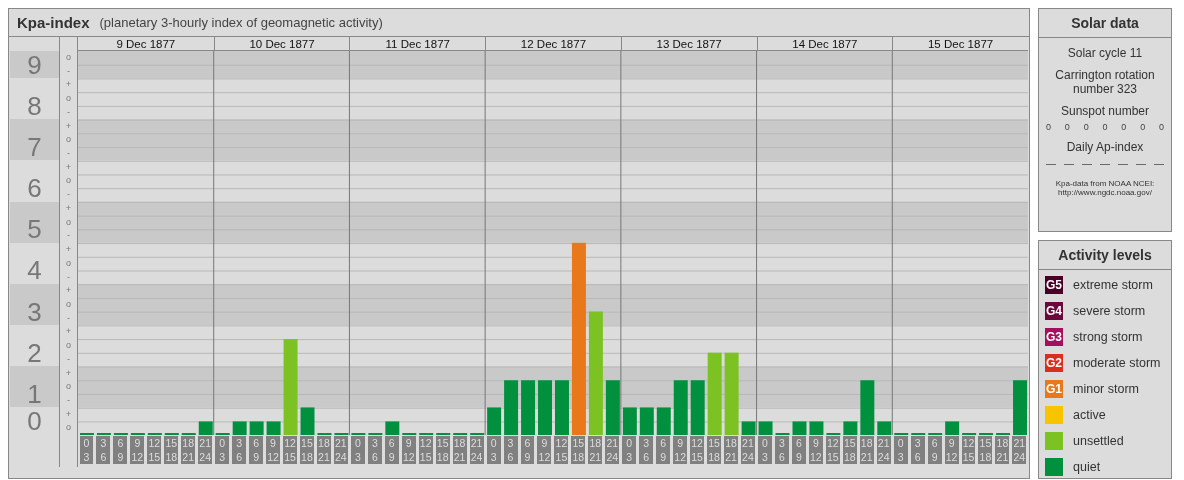 This screenshot has height=480, width=1184. Describe the element at coordinates (34, 421) in the screenshot. I see `kp-level-label: 0` at that location.